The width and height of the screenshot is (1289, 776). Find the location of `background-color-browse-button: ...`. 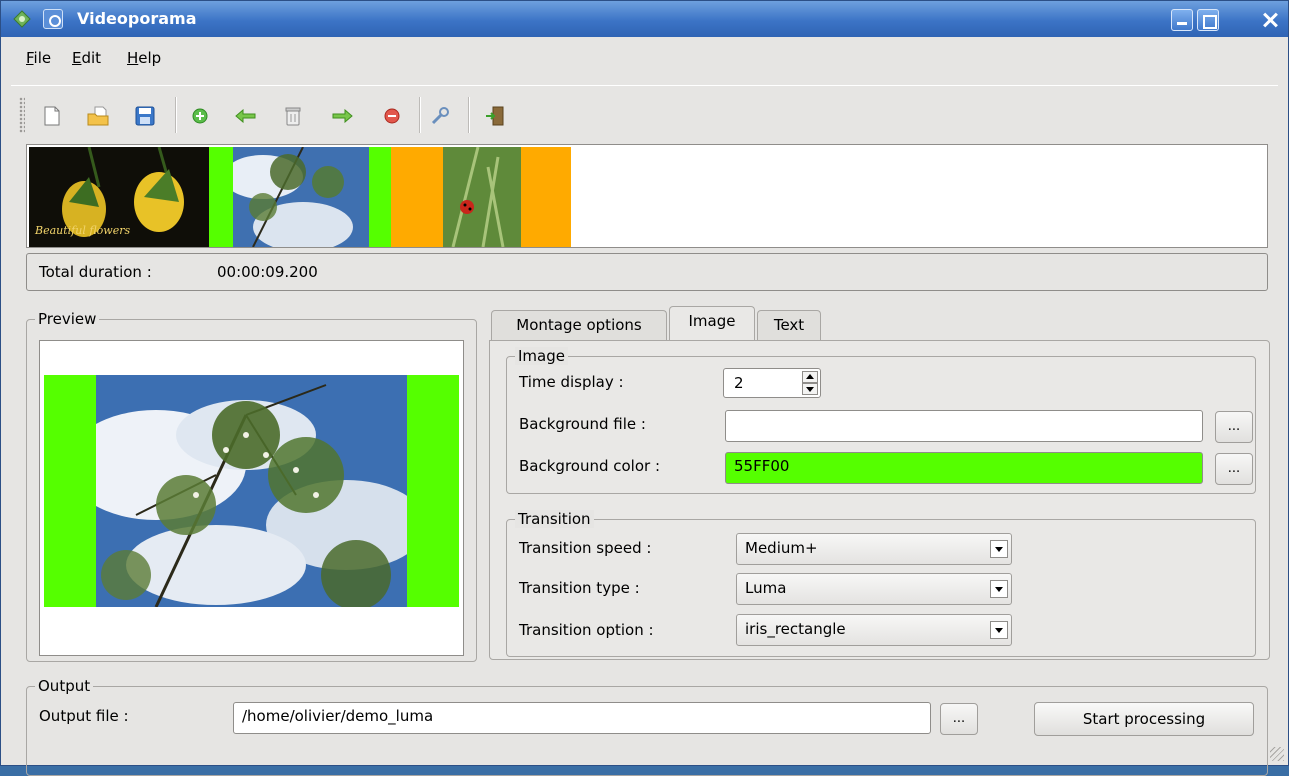

background-color-browse-button: ... is located at coordinates (1234, 469).